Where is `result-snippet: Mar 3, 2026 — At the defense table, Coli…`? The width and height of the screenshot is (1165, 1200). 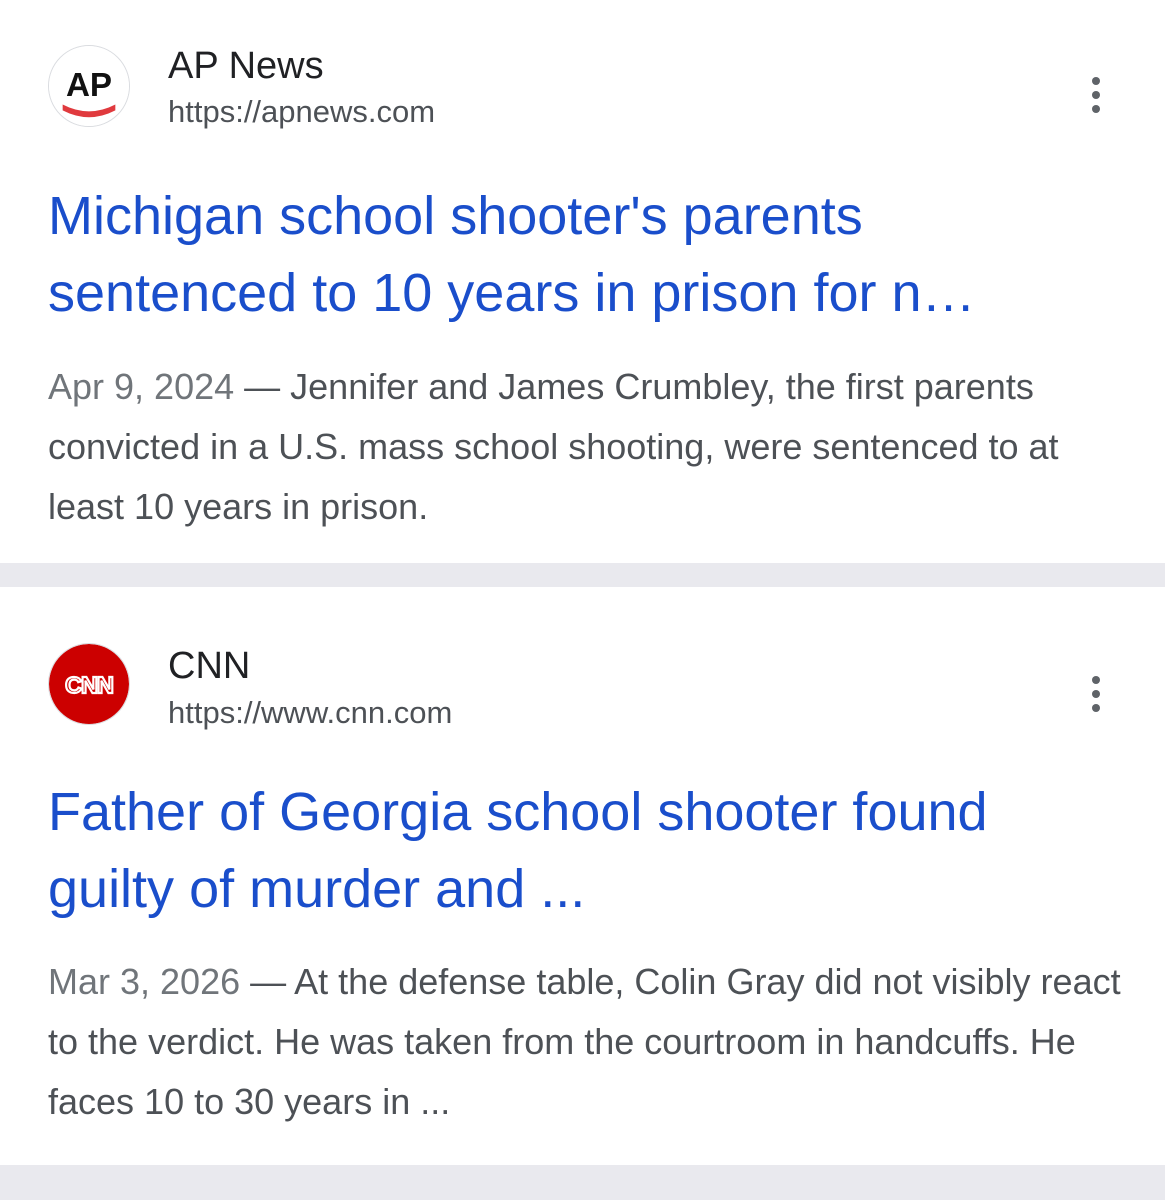
result-snippet: Mar 3, 2026 — At the defense table, Coli… is located at coordinates (588, 1042).